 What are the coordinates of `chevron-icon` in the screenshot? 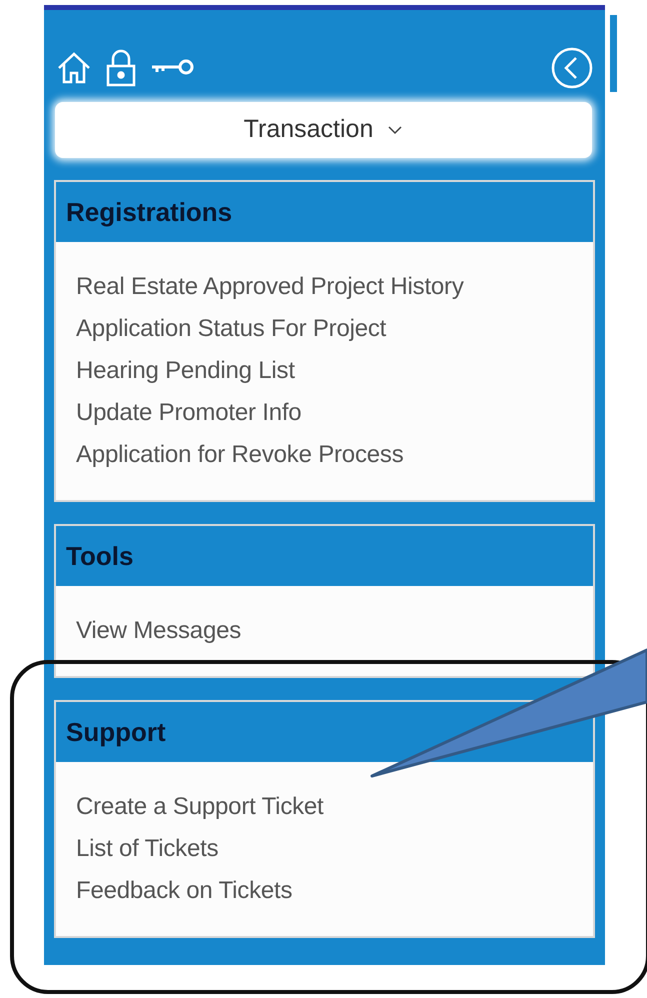 It's located at (395, 130).